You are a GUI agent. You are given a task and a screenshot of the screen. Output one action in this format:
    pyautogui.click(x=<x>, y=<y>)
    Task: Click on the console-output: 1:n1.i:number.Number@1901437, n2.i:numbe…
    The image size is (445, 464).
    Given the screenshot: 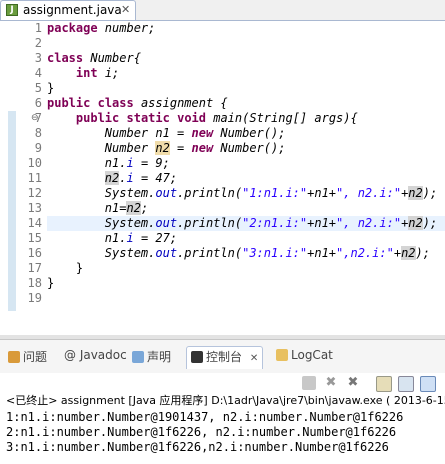 What is the action you would take?
    pyautogui.click(x=222, y=432)
    